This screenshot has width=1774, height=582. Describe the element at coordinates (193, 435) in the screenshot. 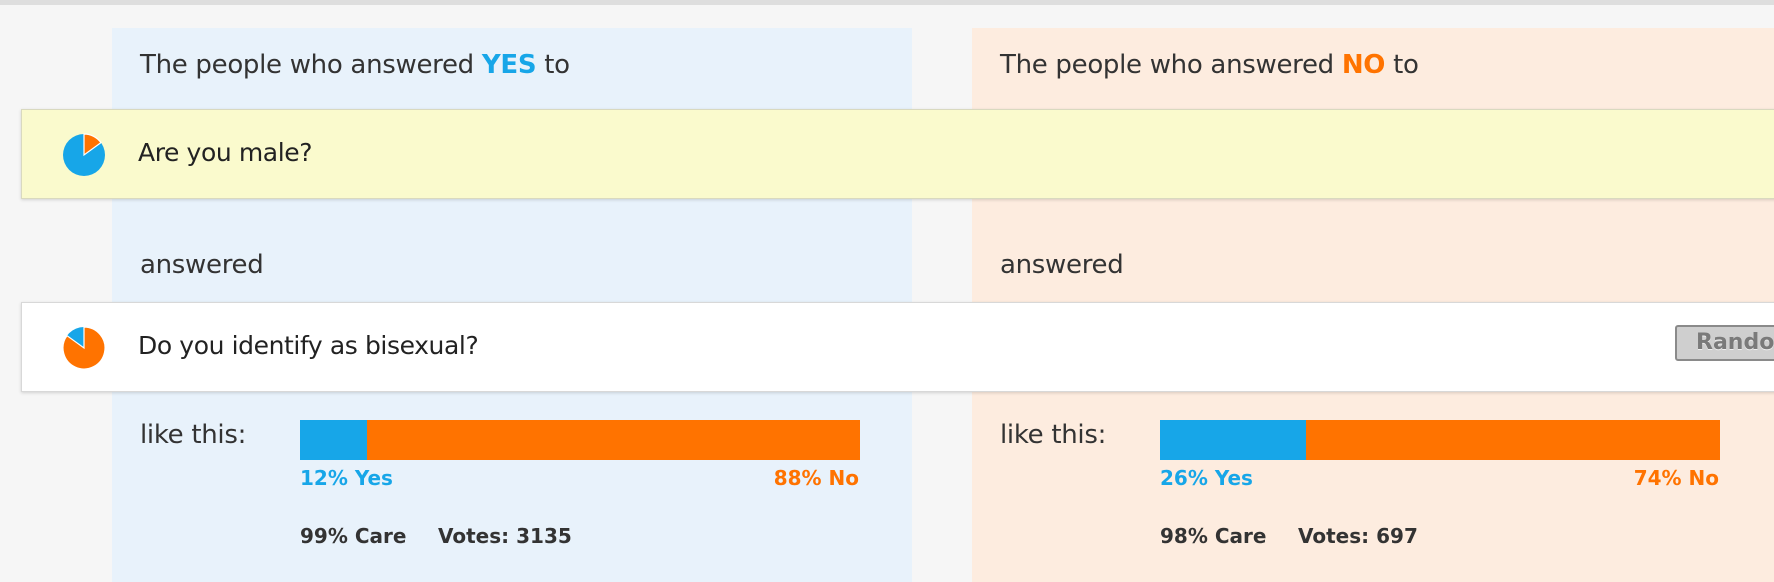

I see `yes-like-label: like this:` at that location.